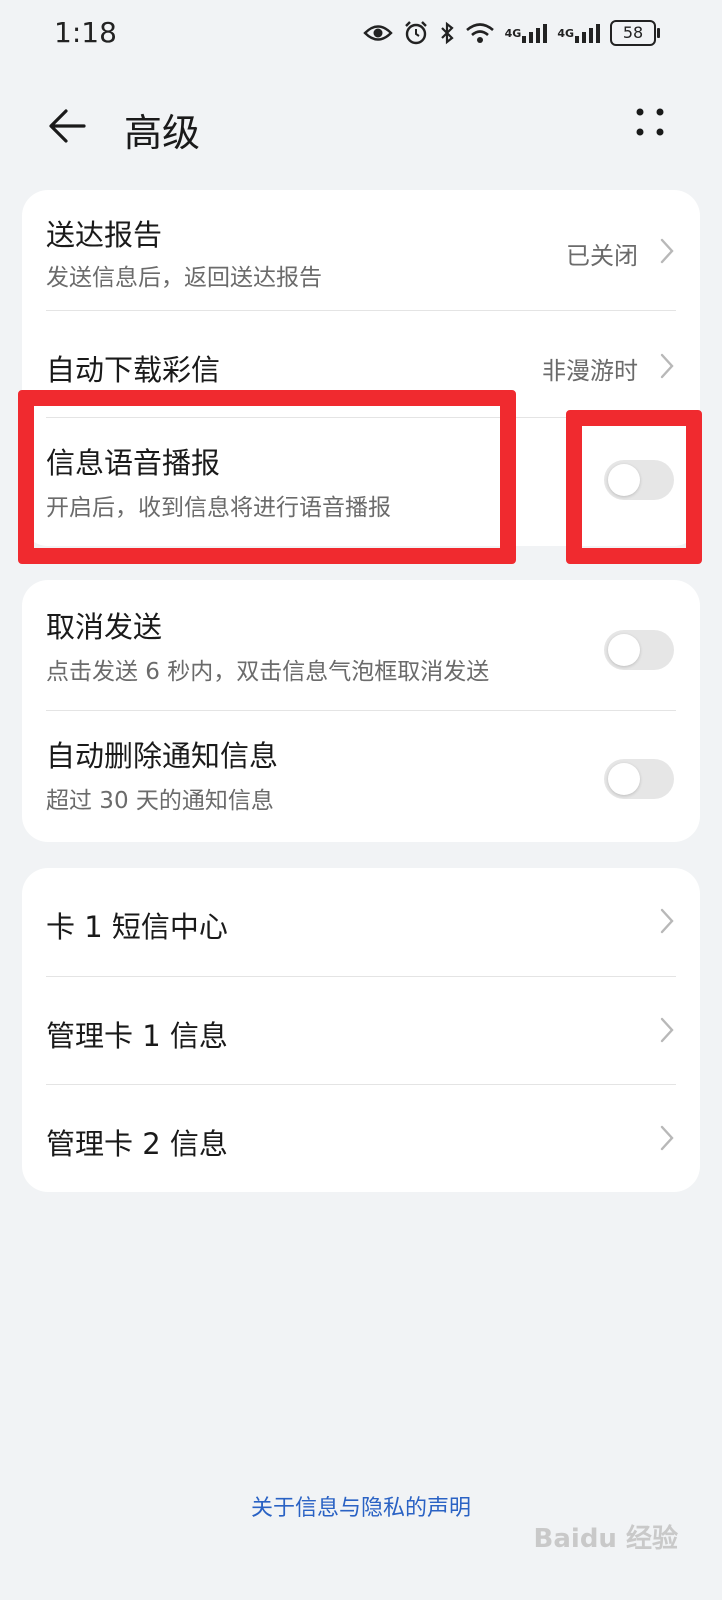 The height and width of the screenshot is (1600, 722). Describe the element at coordinates (162, 756) in the screenshot. I see `auto-delete-notifications-title: 自动删除通知信息` at that location.